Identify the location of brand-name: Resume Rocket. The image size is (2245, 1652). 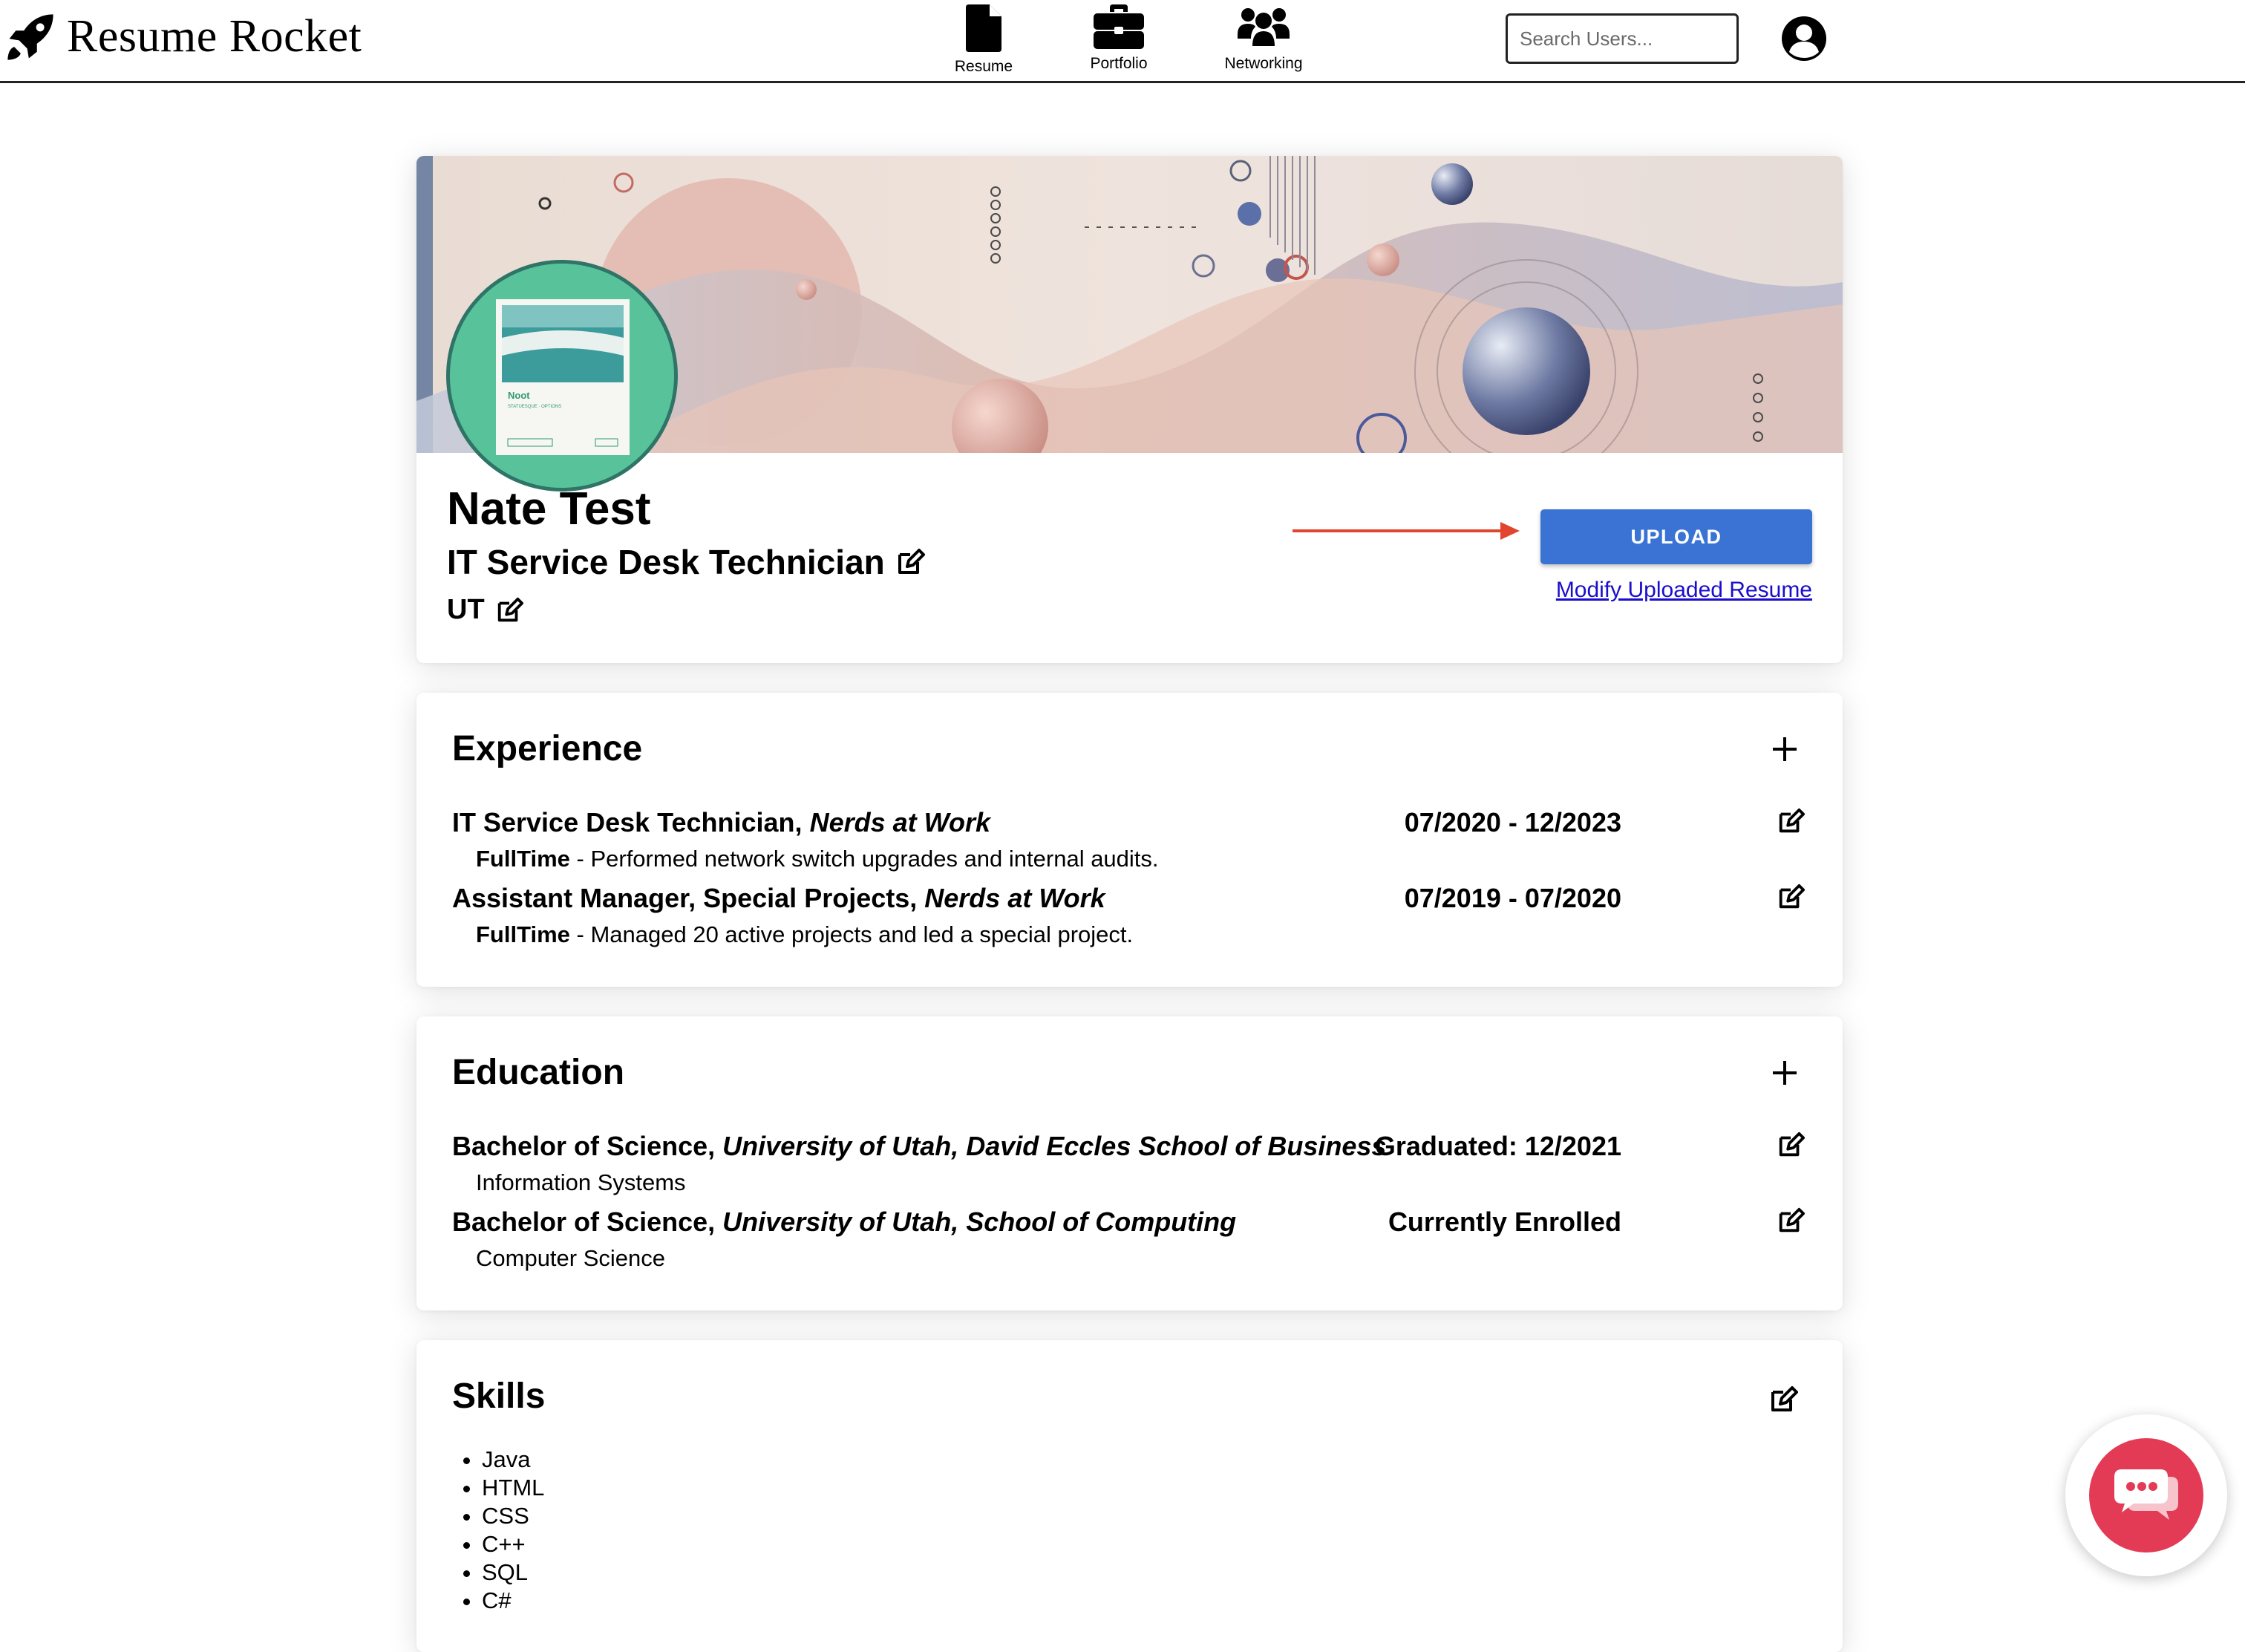
(214, 36).